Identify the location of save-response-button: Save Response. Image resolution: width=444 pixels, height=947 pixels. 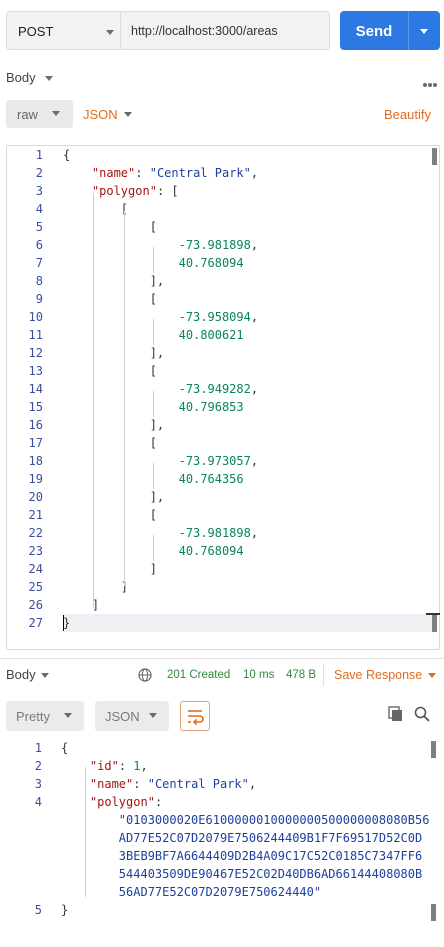
(385, 675).